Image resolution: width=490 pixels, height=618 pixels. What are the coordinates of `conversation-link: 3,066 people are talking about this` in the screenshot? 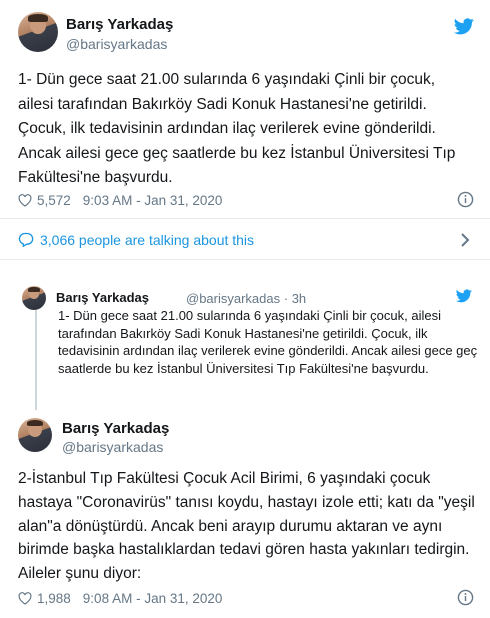 It's located at (245, 239).